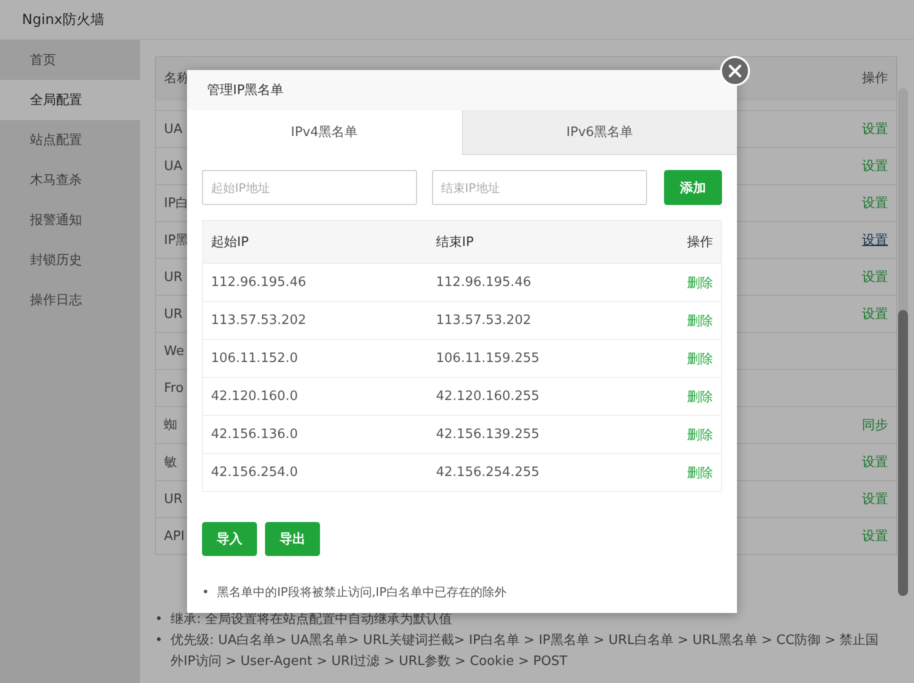 The width and height of the screenshot is (914, 683). What do you see at coordinates (70, 60) in the screenshot?
I see `sidebar-item: 首页` at bounding box center [70, 60].